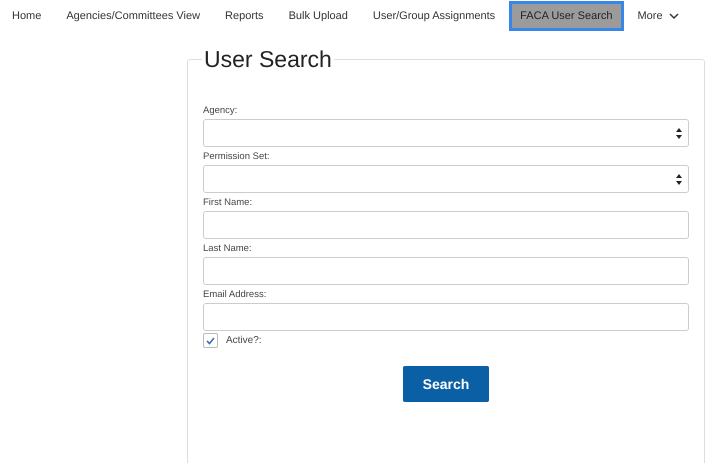 This screenshot has height=463, width=718. What do you see at coordinates (268, 59) in the screenshot?
I see `form-title: User Search` at bounding box center [268, 59].